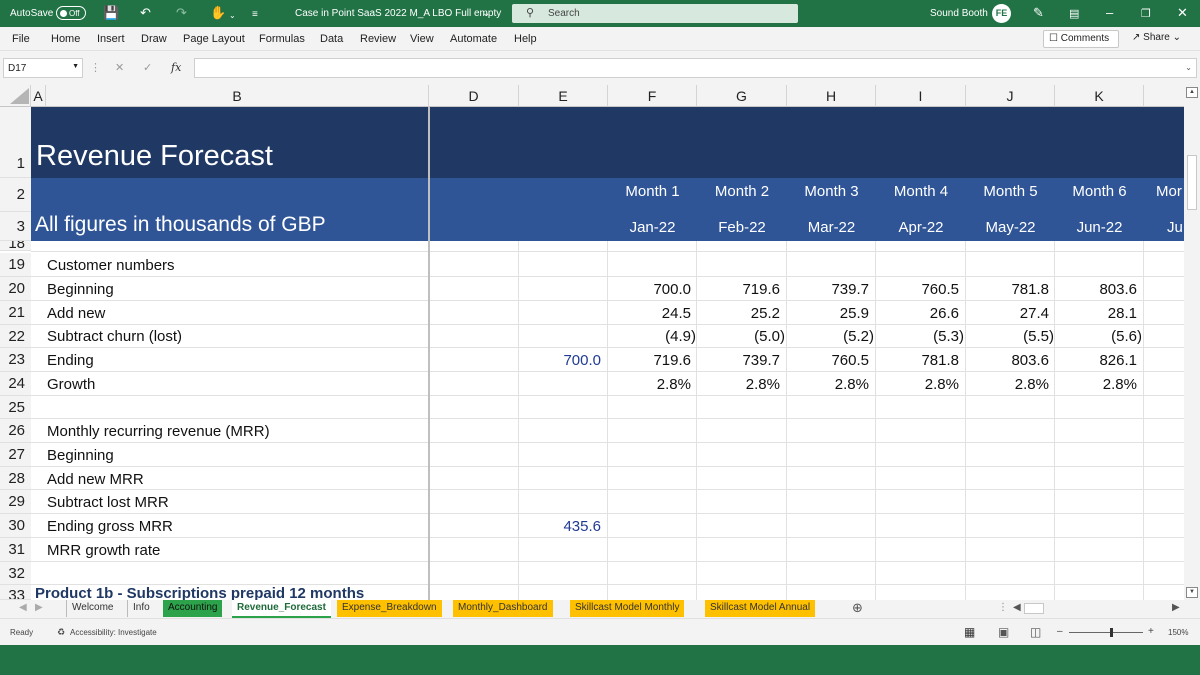 This screenshot has height=675, width=1200. I want to click on row-header-26: 26, so click(15, 431).